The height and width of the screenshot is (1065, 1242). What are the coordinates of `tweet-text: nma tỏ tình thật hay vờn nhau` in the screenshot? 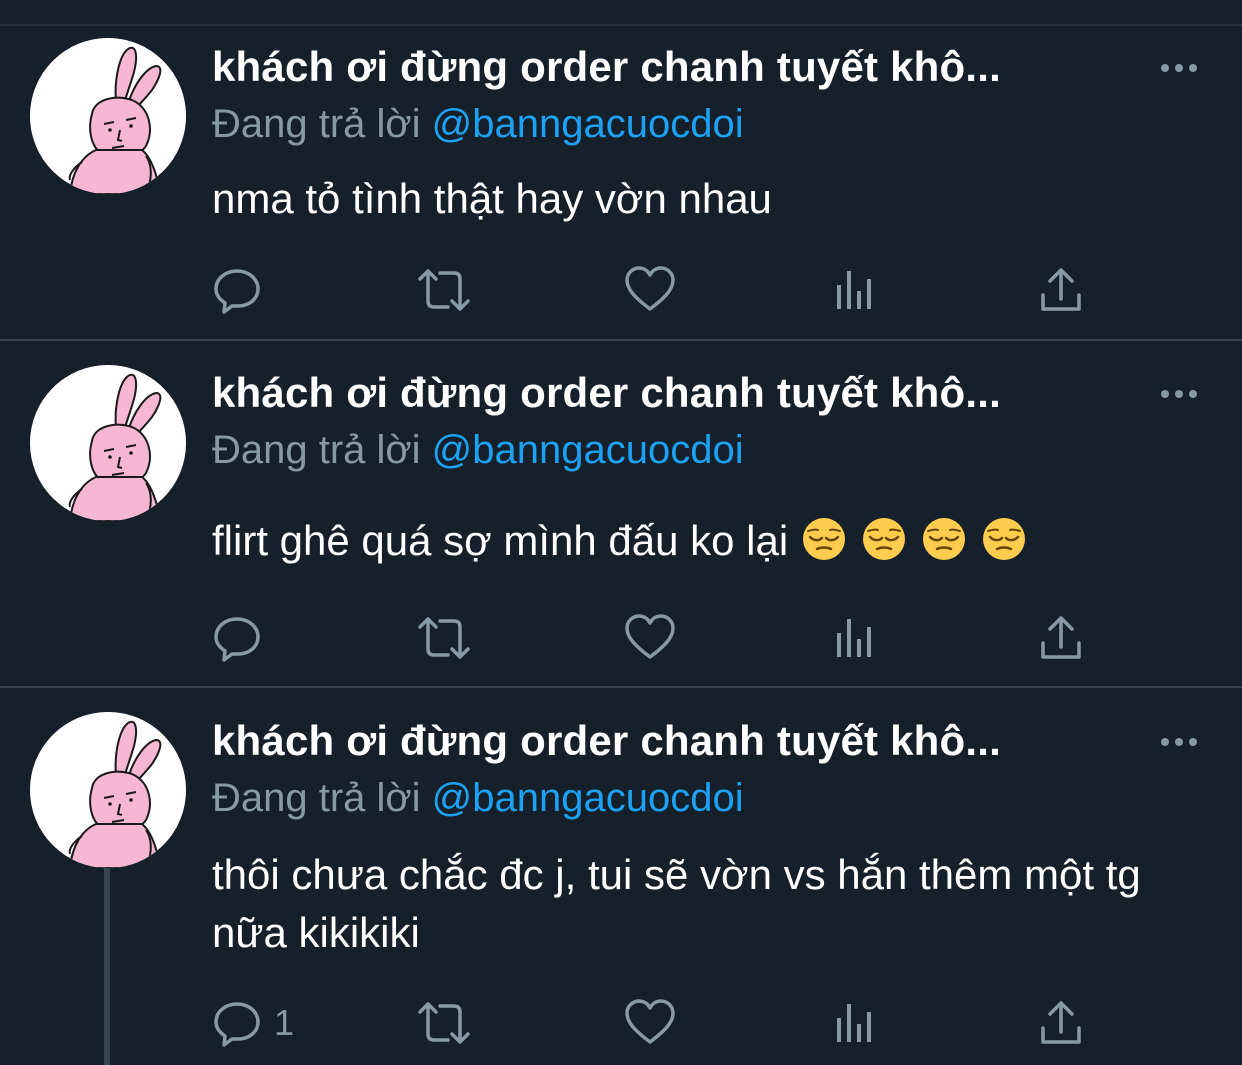 It's located at (712, 199).